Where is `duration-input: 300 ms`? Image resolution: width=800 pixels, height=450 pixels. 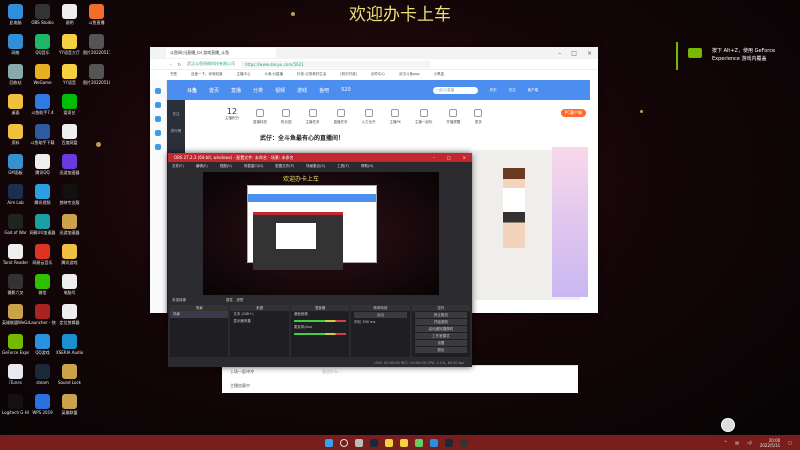 duration-input: 300 ms is located at coordinates (368, 322).